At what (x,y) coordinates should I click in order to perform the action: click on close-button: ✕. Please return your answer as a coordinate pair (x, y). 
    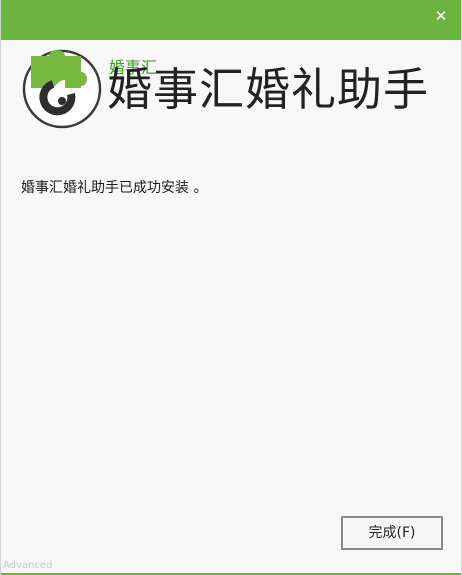
    Looking at the image, I should click on (441, 16).